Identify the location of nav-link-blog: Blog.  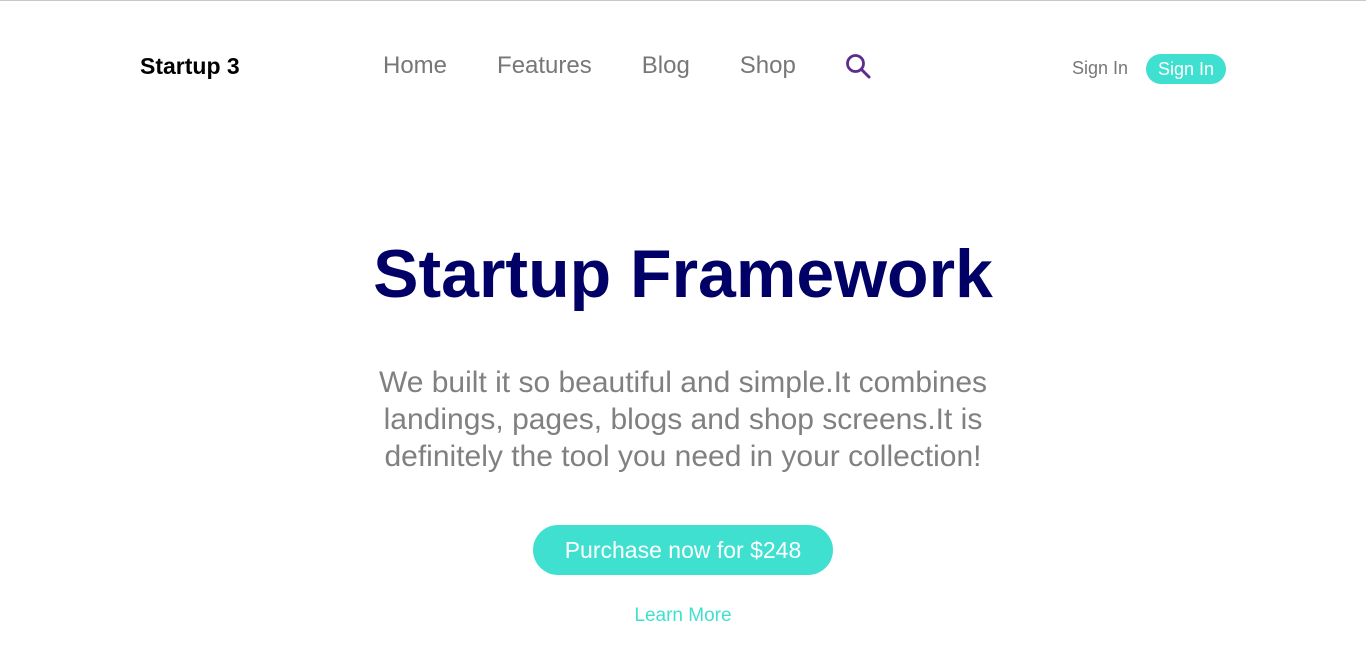
(666, 66).